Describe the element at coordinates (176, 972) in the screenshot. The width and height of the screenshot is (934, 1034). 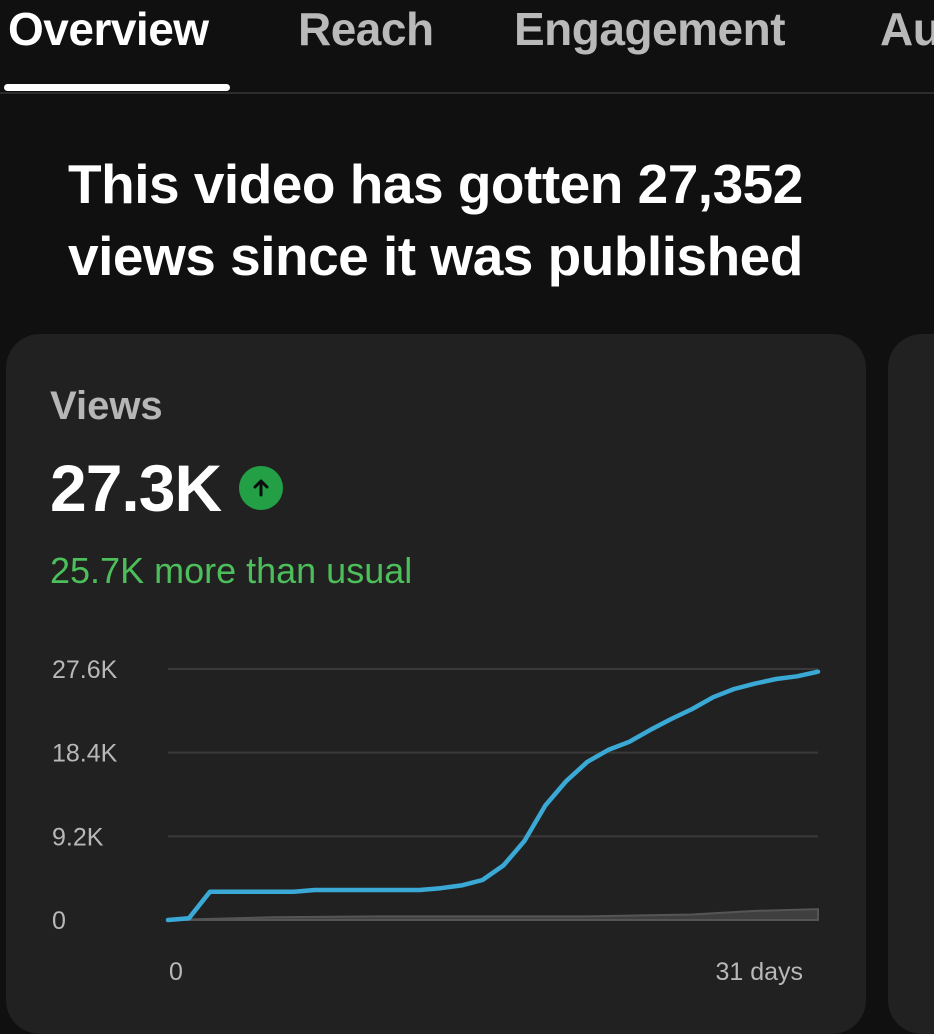
I see `x-tick-label: 0` at that location.